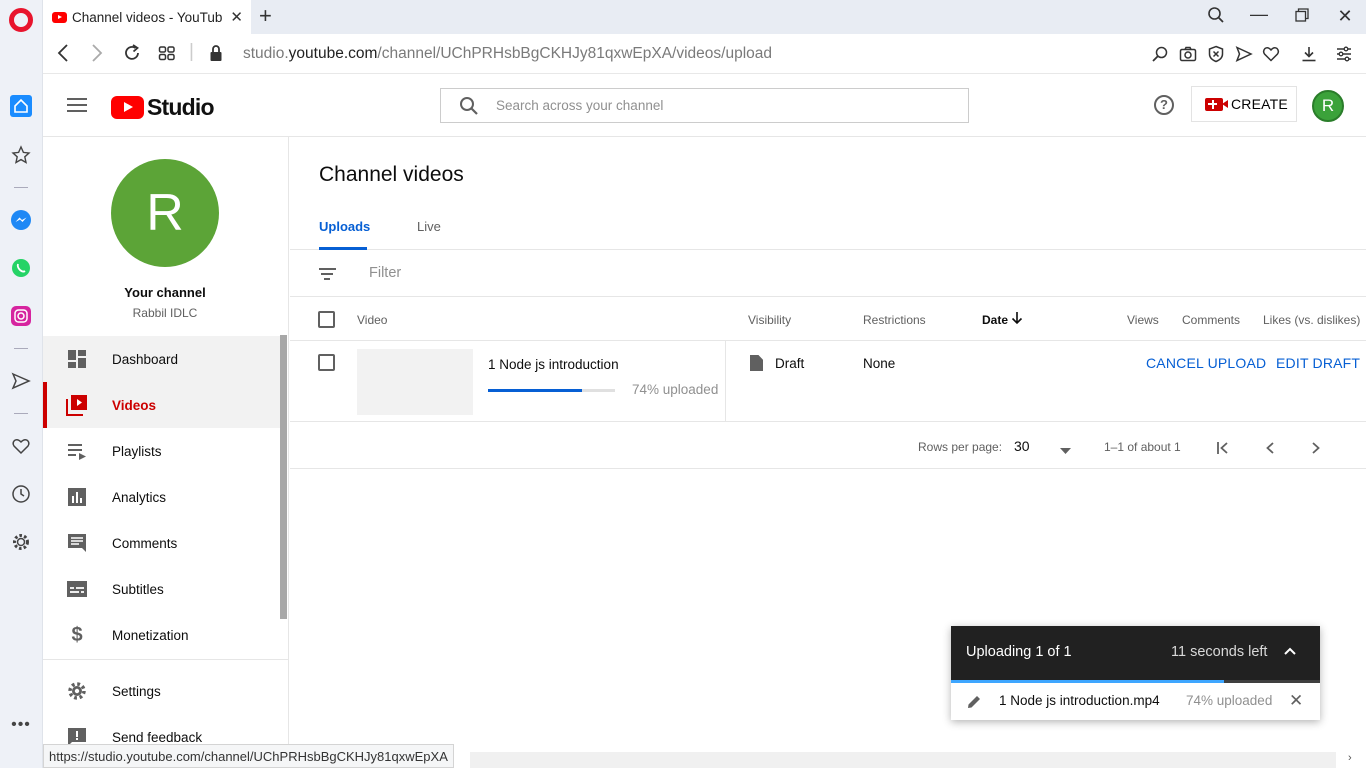  What do you see at coordinates (138, 589) in the screenshot?
I see `sidebar-item-label: Subtitles` at bounding box center [138, 589].